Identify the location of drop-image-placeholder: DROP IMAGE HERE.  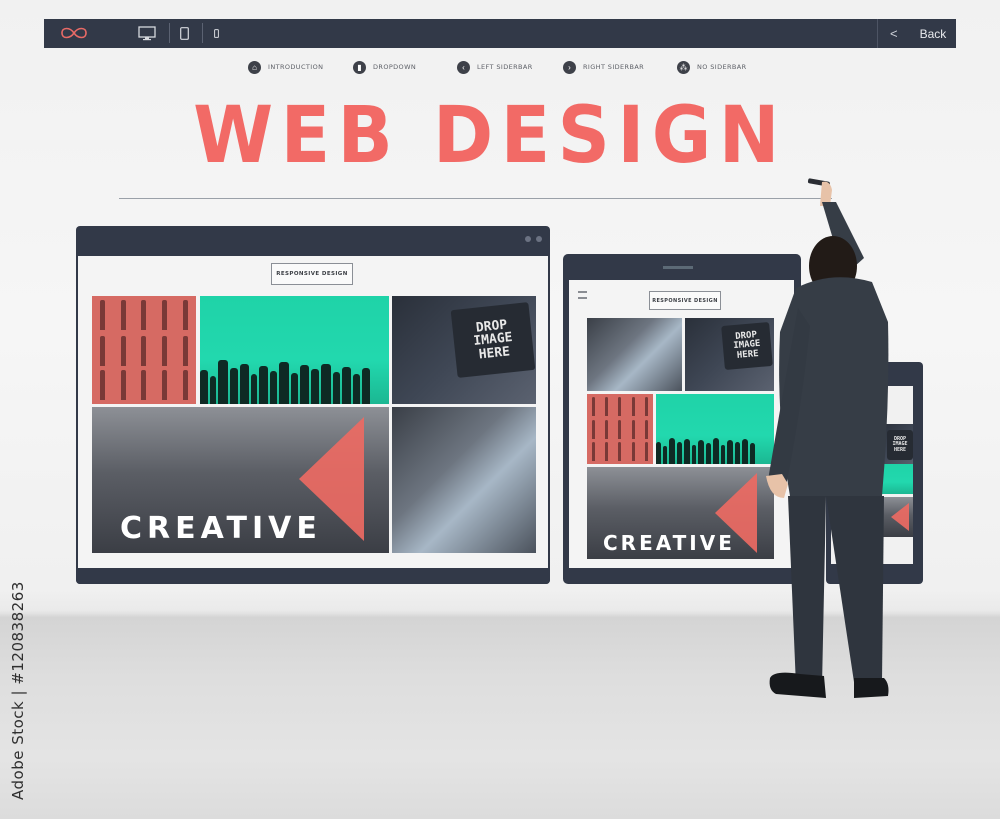
(493, 340).